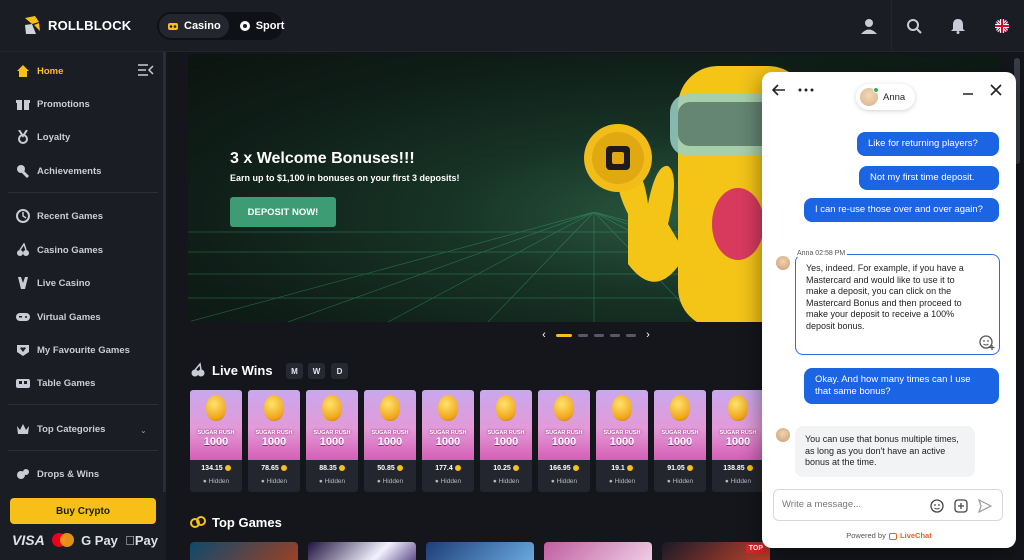 The width and height of the screenshot is (1024, 560). I want to click on user-message: I can re-use those over and over again?, so click(901, 210).